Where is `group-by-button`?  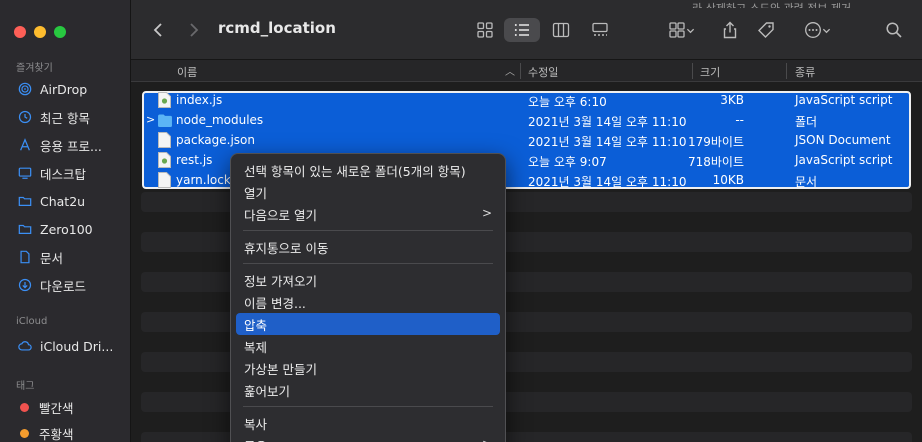
group-by-button is located at coordinates (681, 30).